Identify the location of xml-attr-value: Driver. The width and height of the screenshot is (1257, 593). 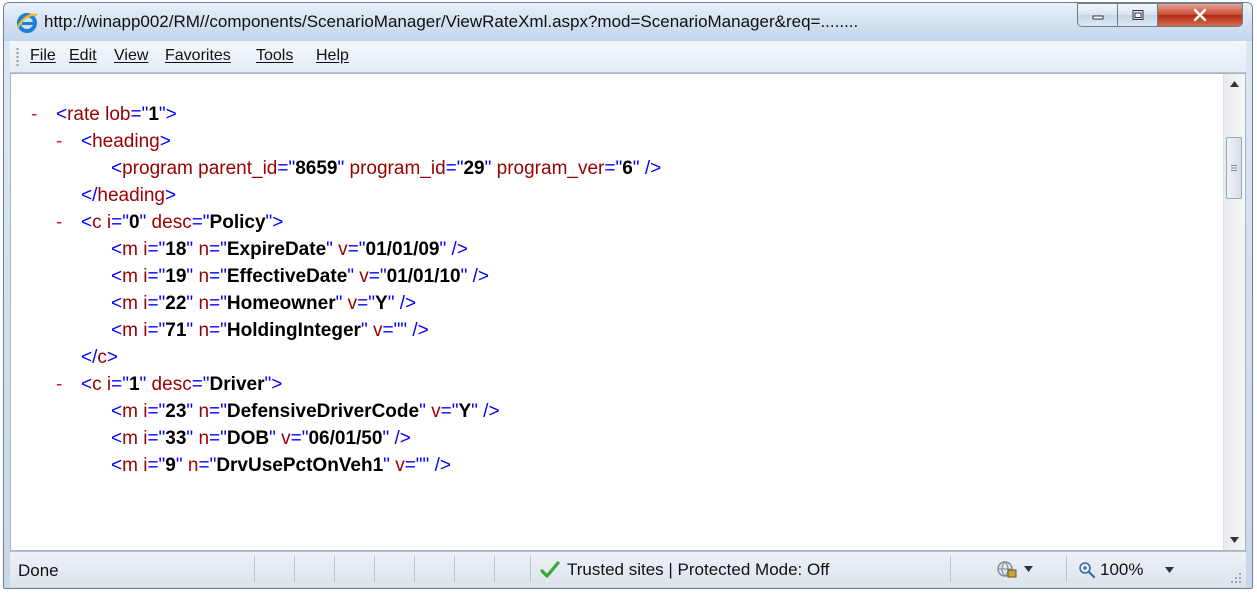
(237, 384).